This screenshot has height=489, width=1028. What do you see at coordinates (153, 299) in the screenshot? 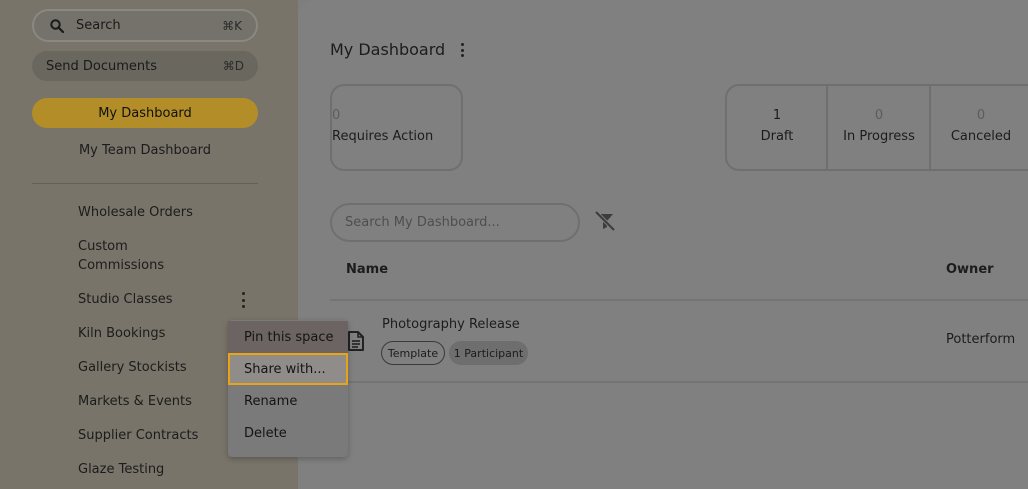
I see `space-item-studio-classes: Studio Classes` at bounding box center [153, 299].